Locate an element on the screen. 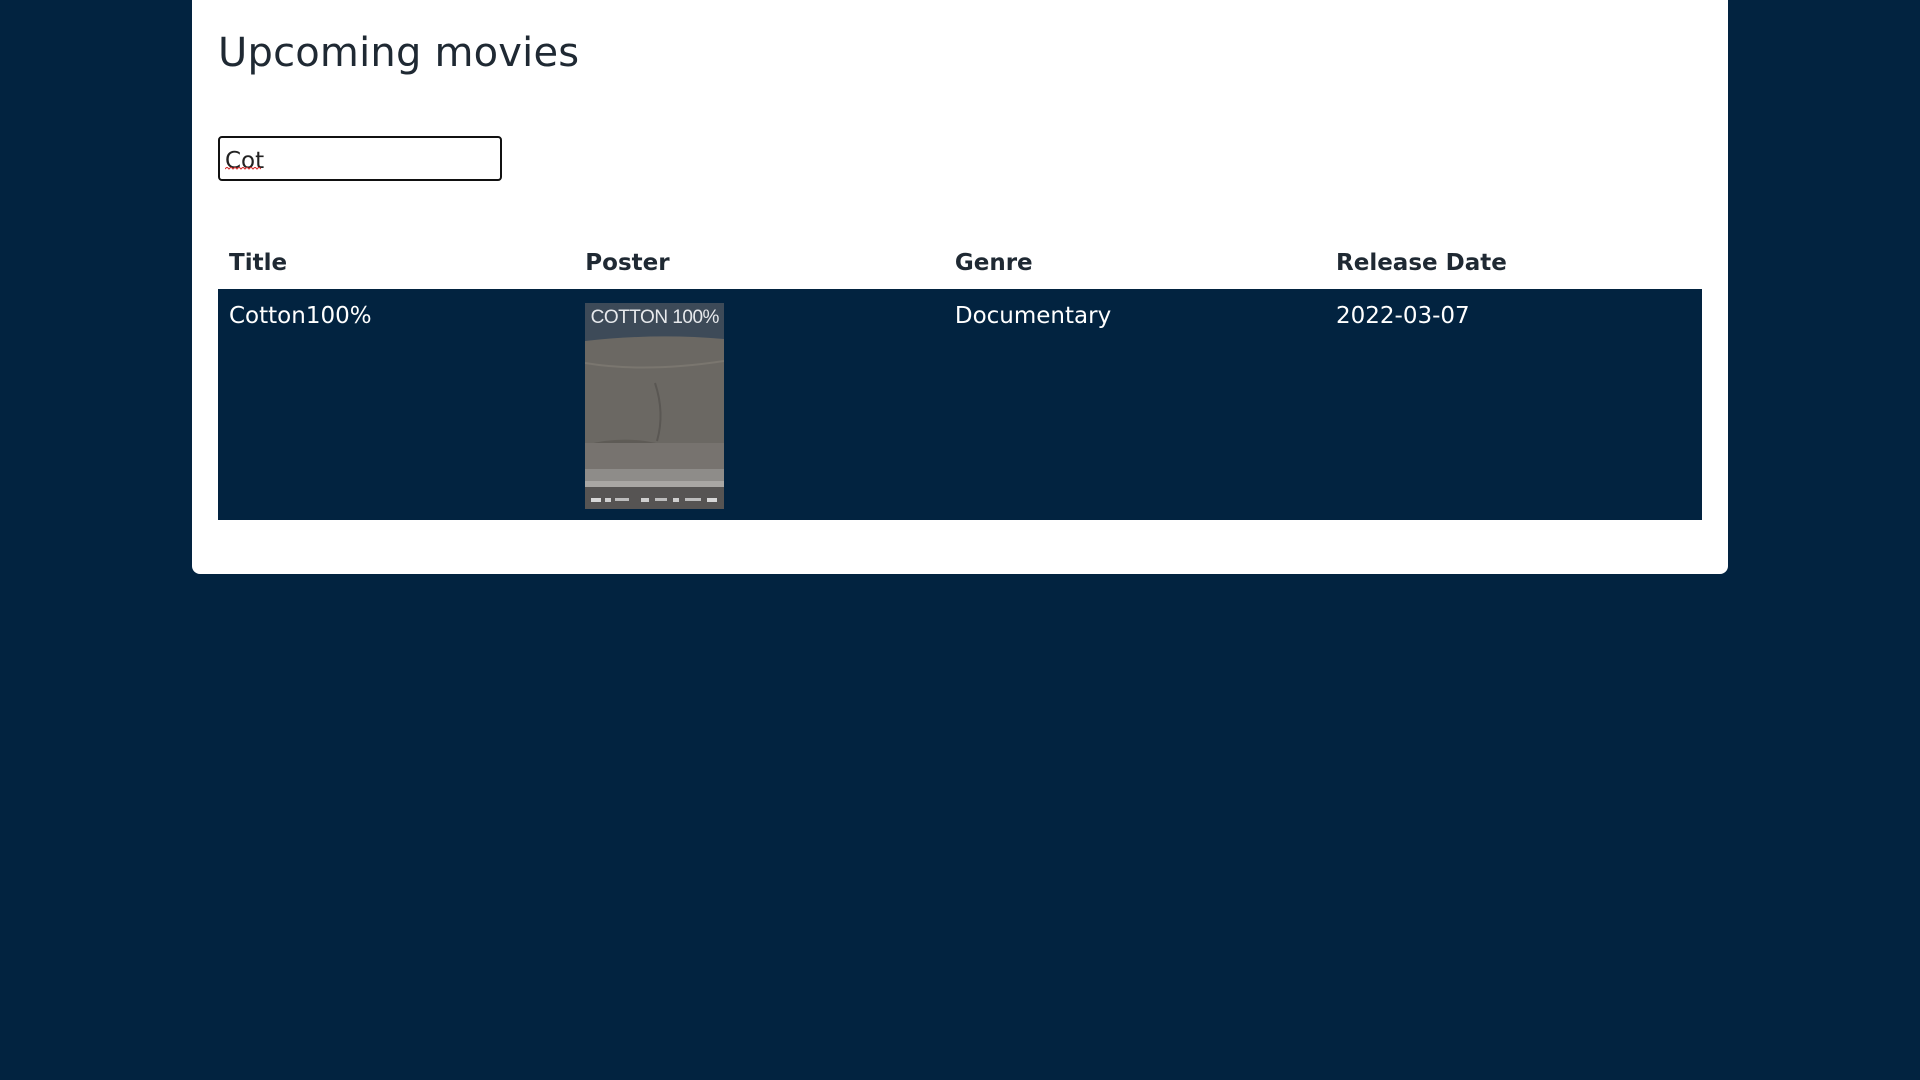 This screenshot has width=1920, height=1080. page-title: Upcoming movies is located at coordinates (399, 53).